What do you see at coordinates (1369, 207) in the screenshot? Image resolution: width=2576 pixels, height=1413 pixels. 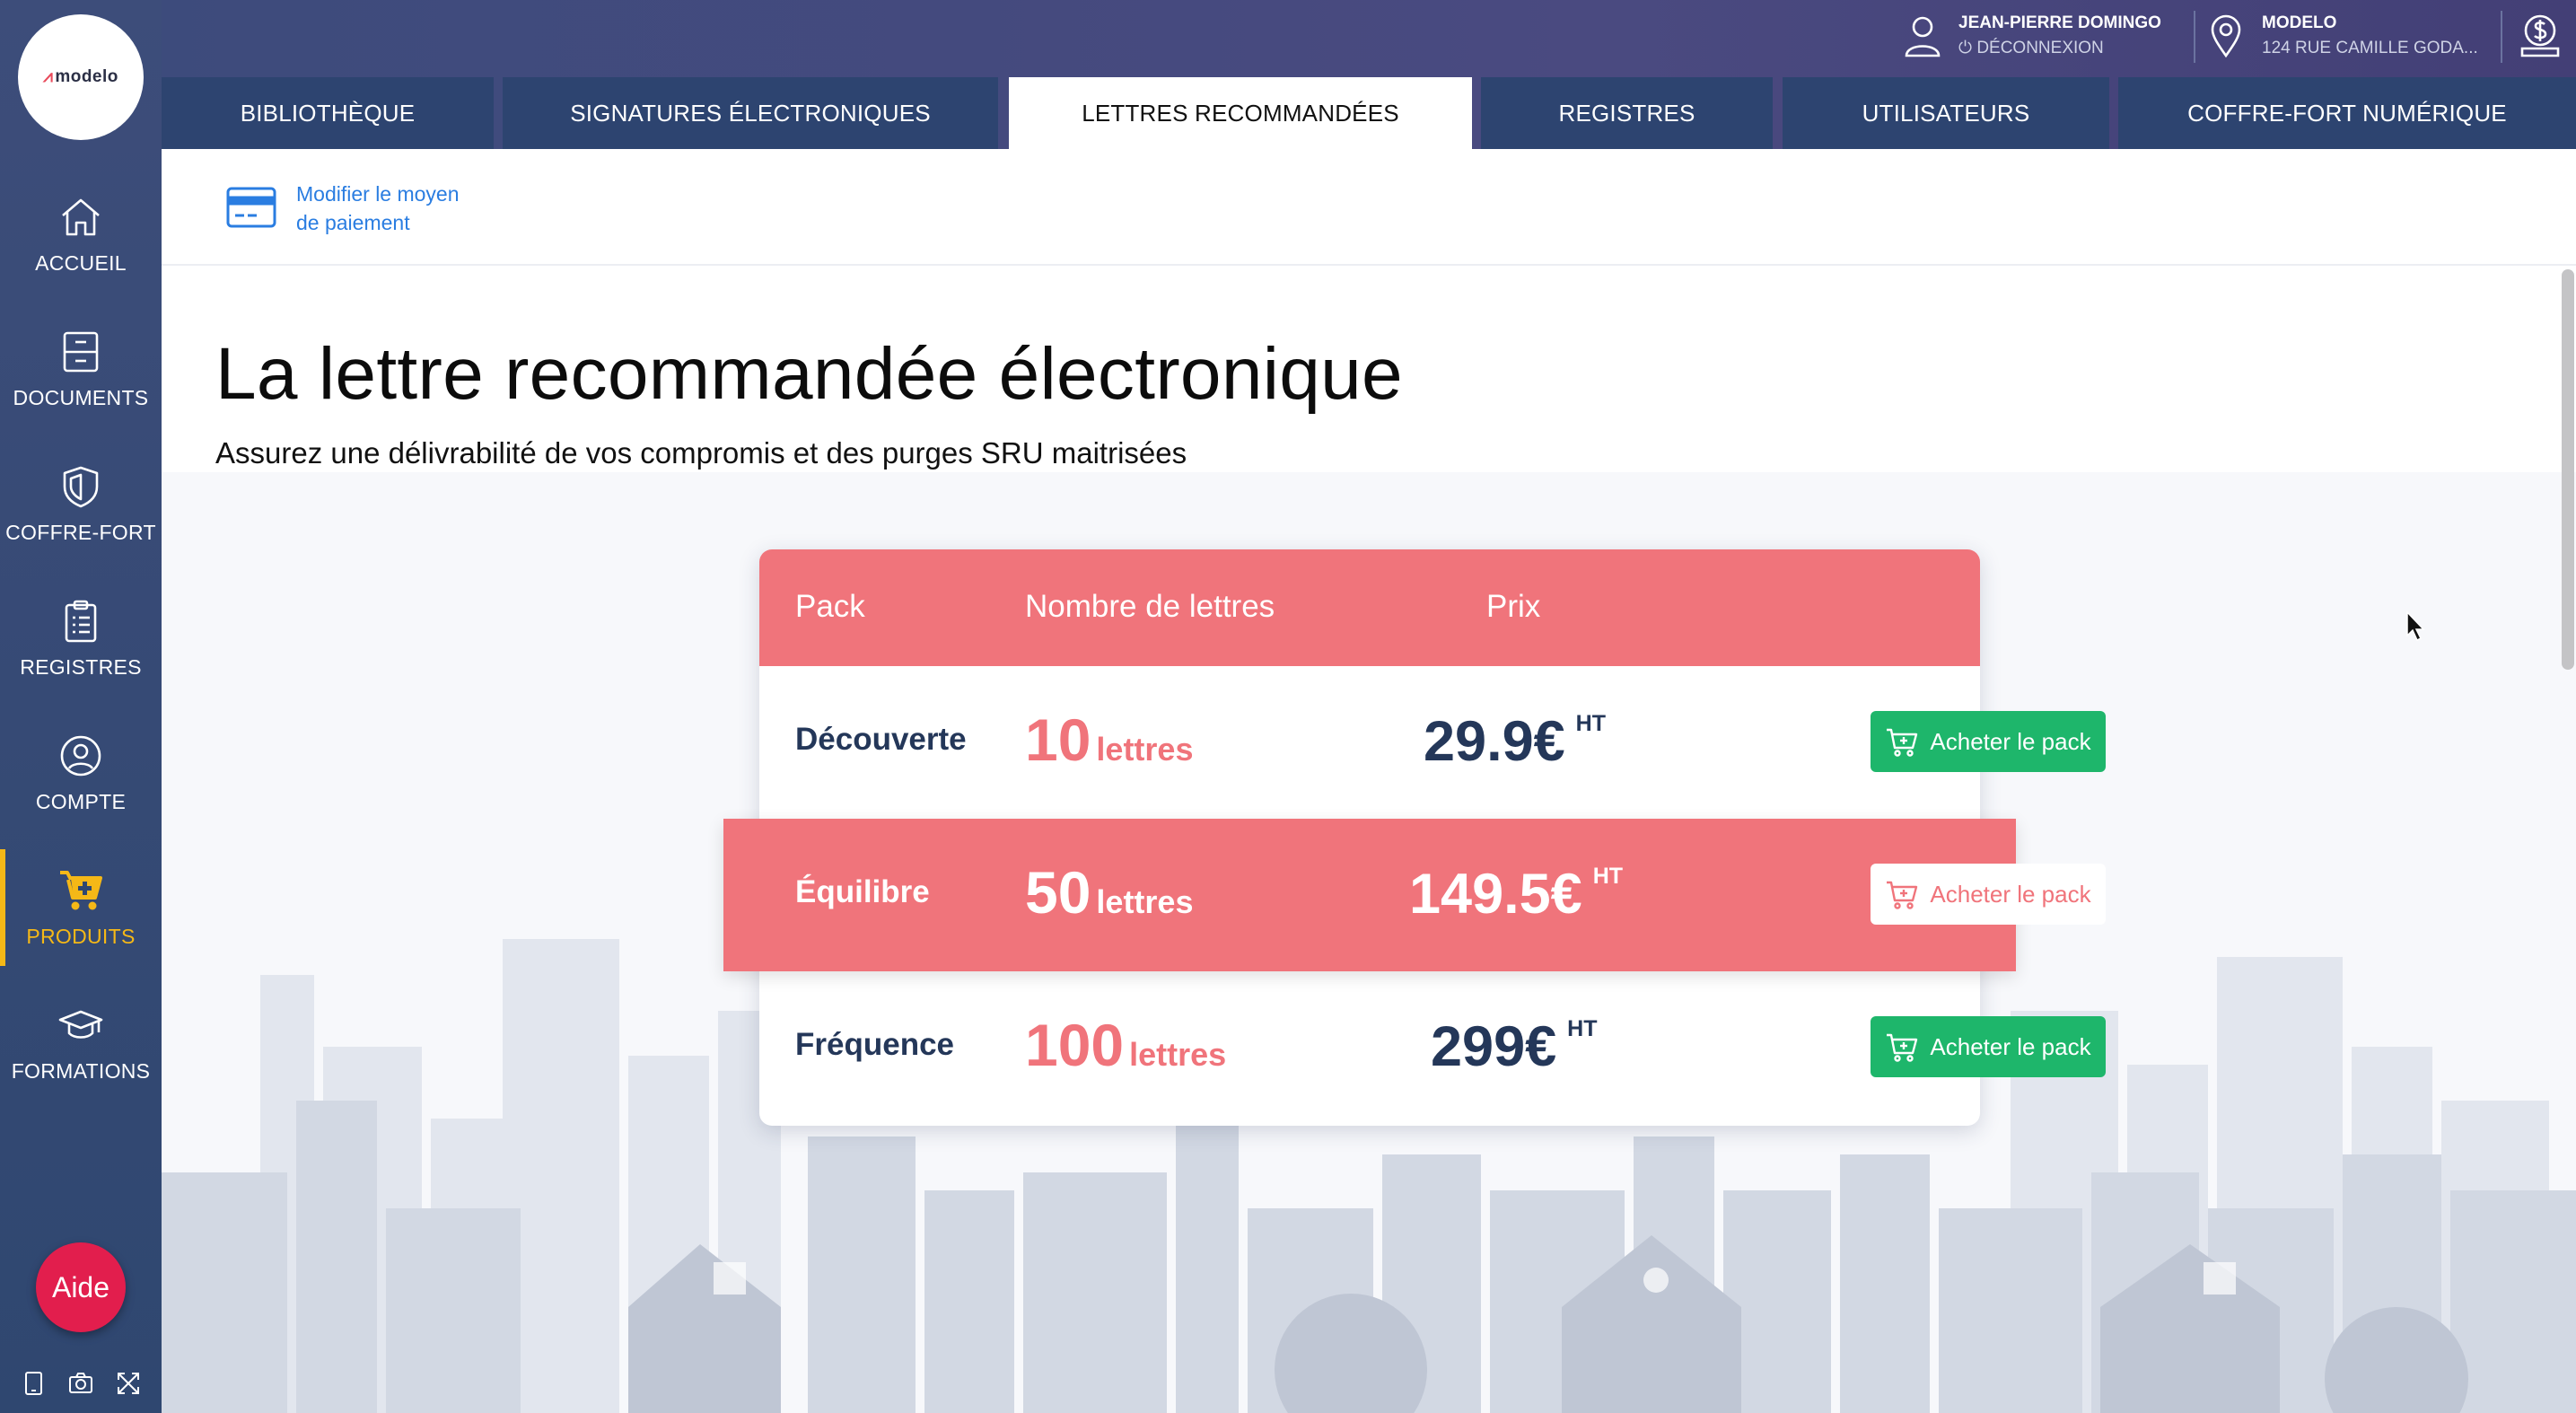 I see `payment-bar: Modifier le moyen de paiement` at bounding box center [1369, 207].